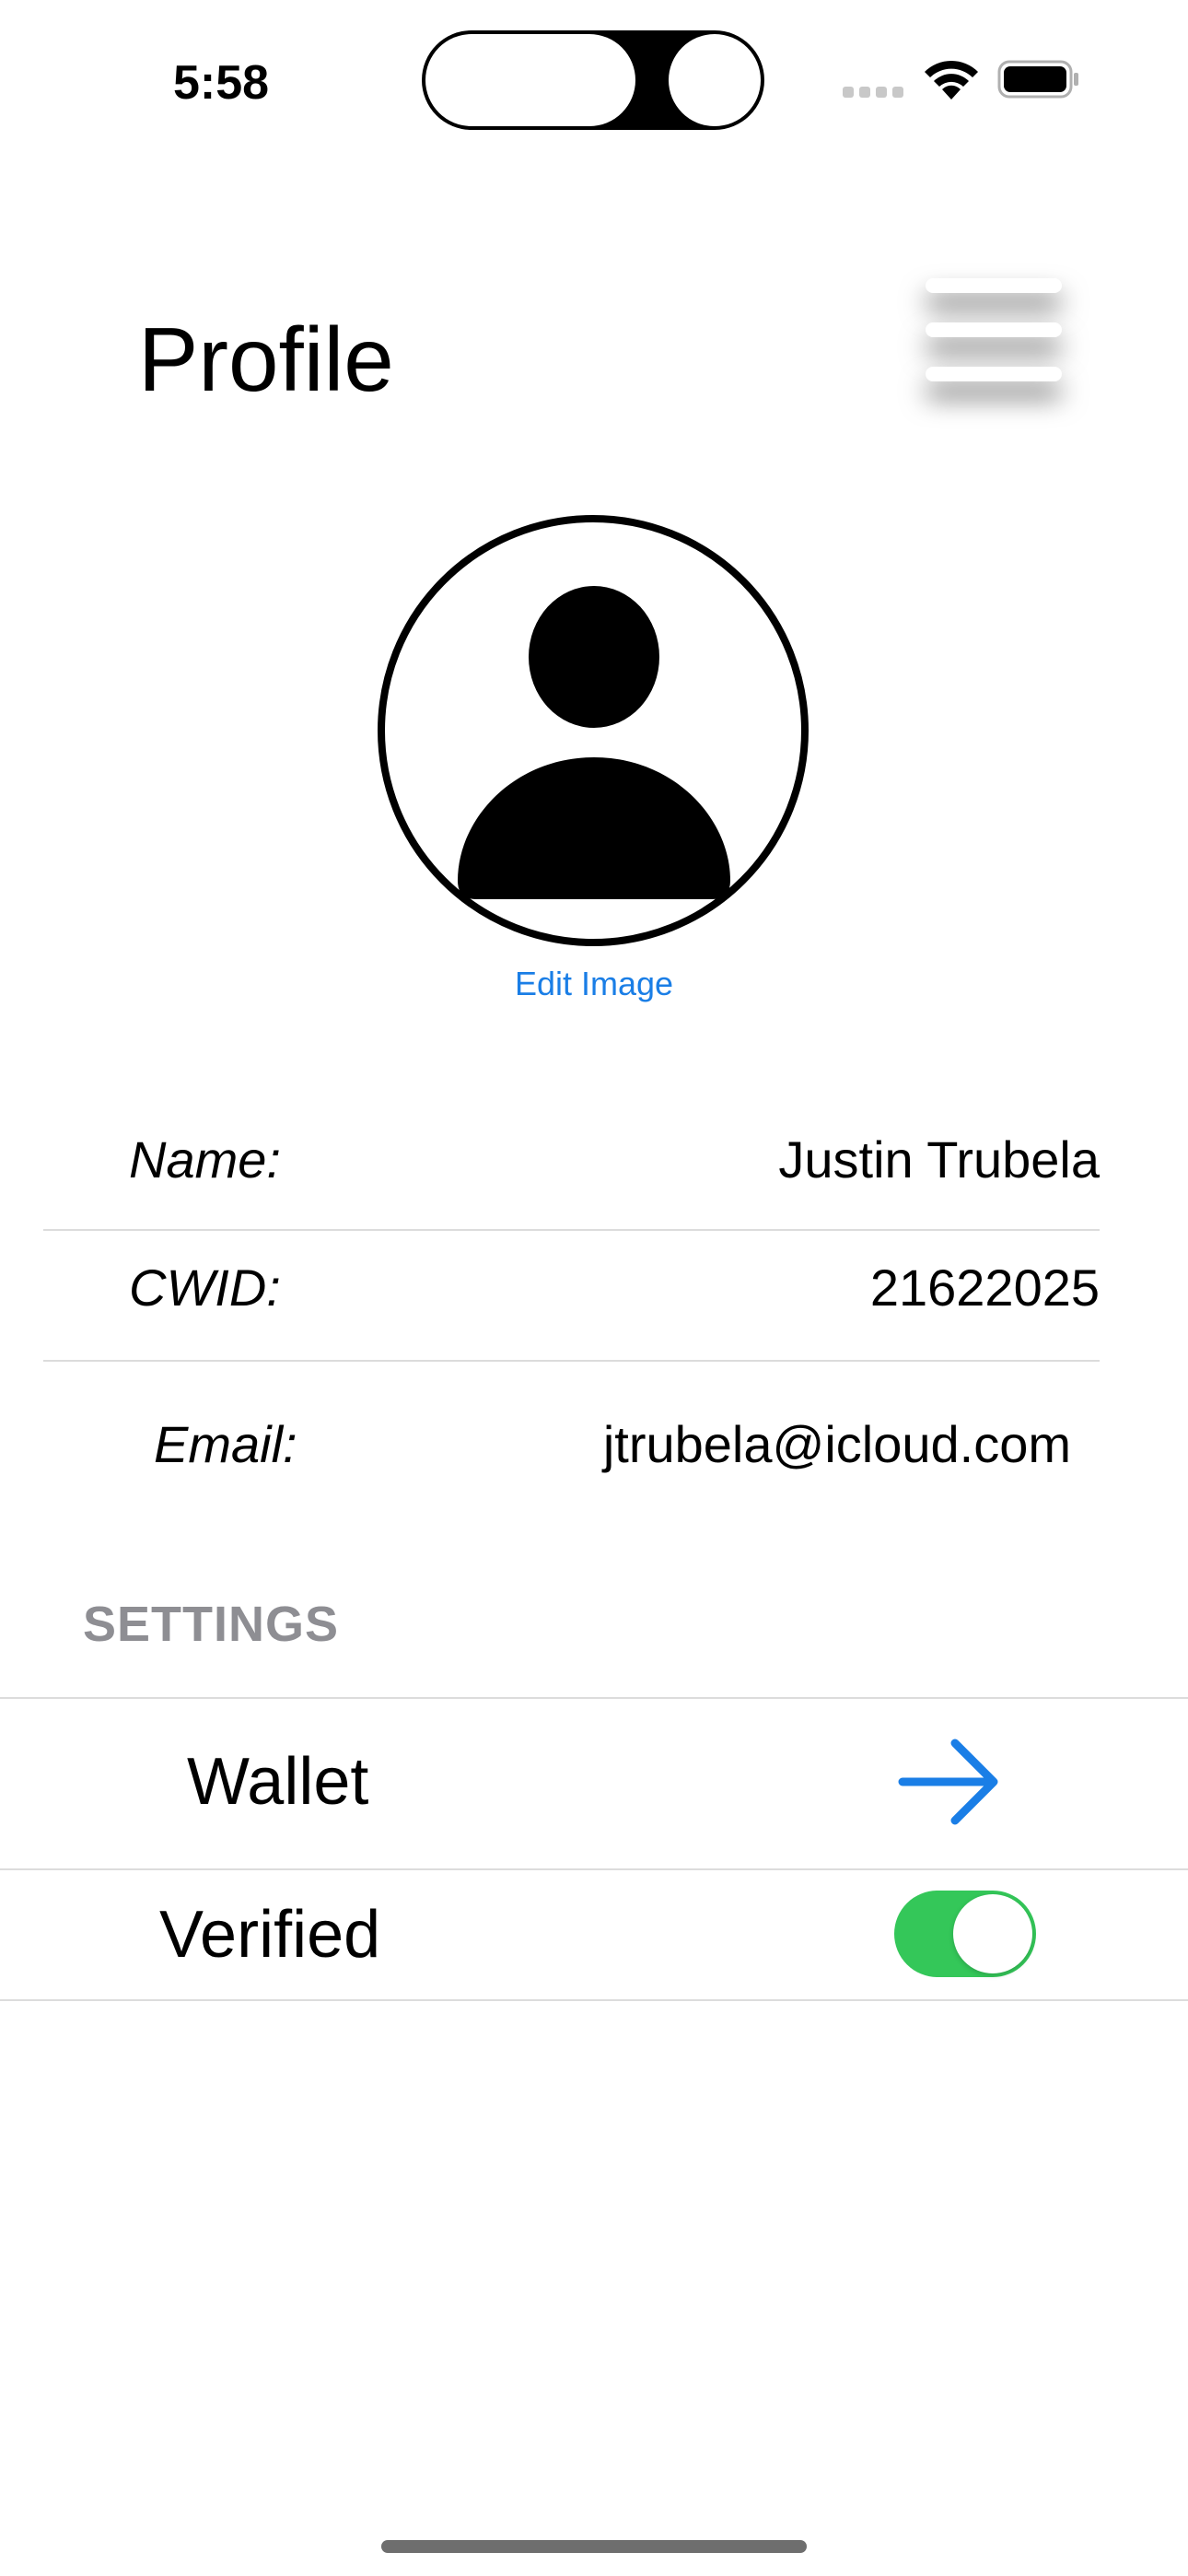 The width and height of the screenshot is (1188, 2576). I want to click on arrow-right-icon, so click(951, 1782).